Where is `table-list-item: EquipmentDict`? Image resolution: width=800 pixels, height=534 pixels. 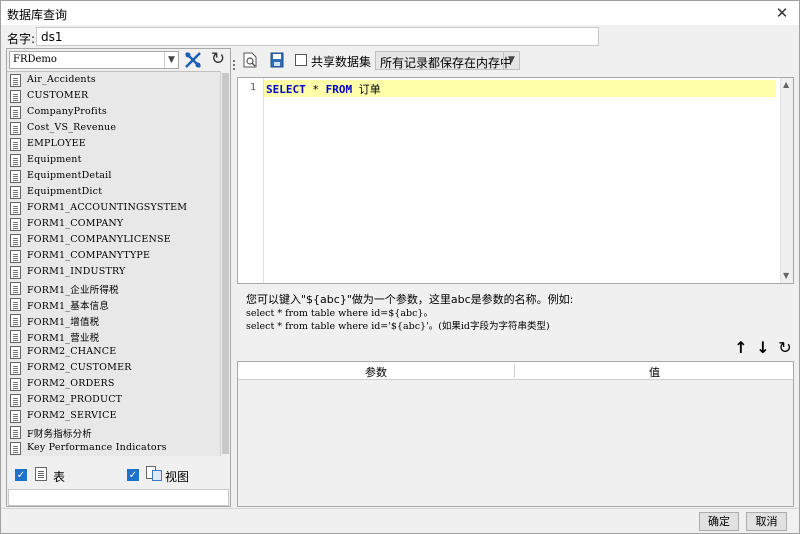
table-list-item: EquipmentDict is located at coordinates (113, 192).